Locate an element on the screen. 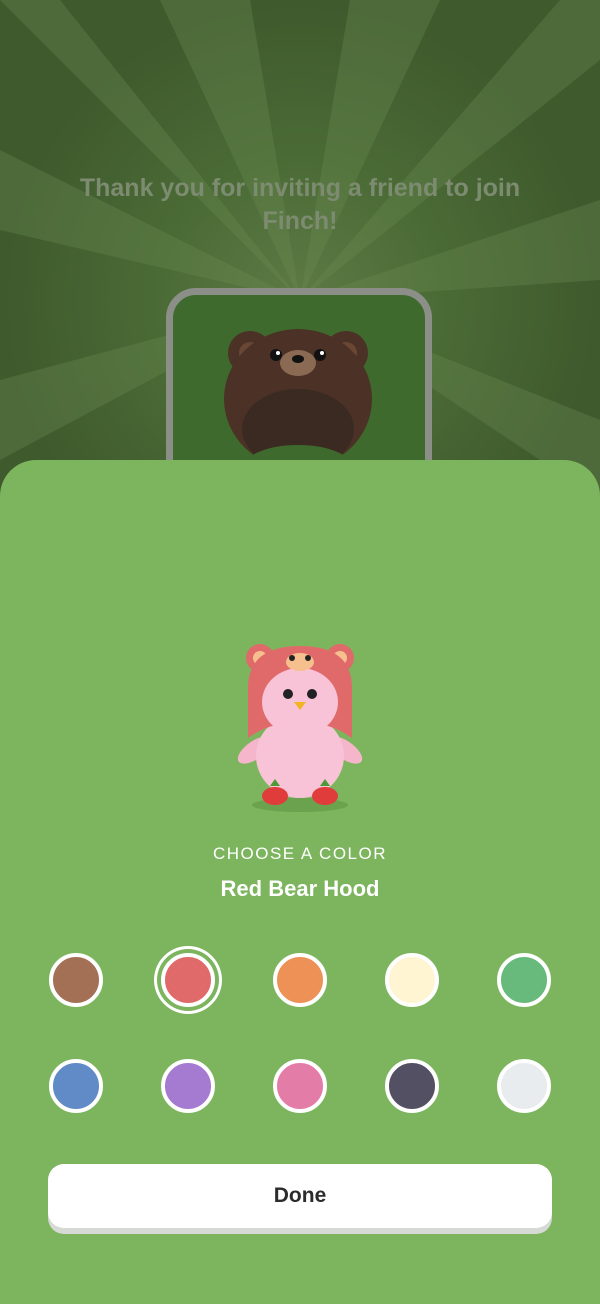 The height and width of the screenshot is (1304, 600). swatch-brown is located at coordinates (76, 980).